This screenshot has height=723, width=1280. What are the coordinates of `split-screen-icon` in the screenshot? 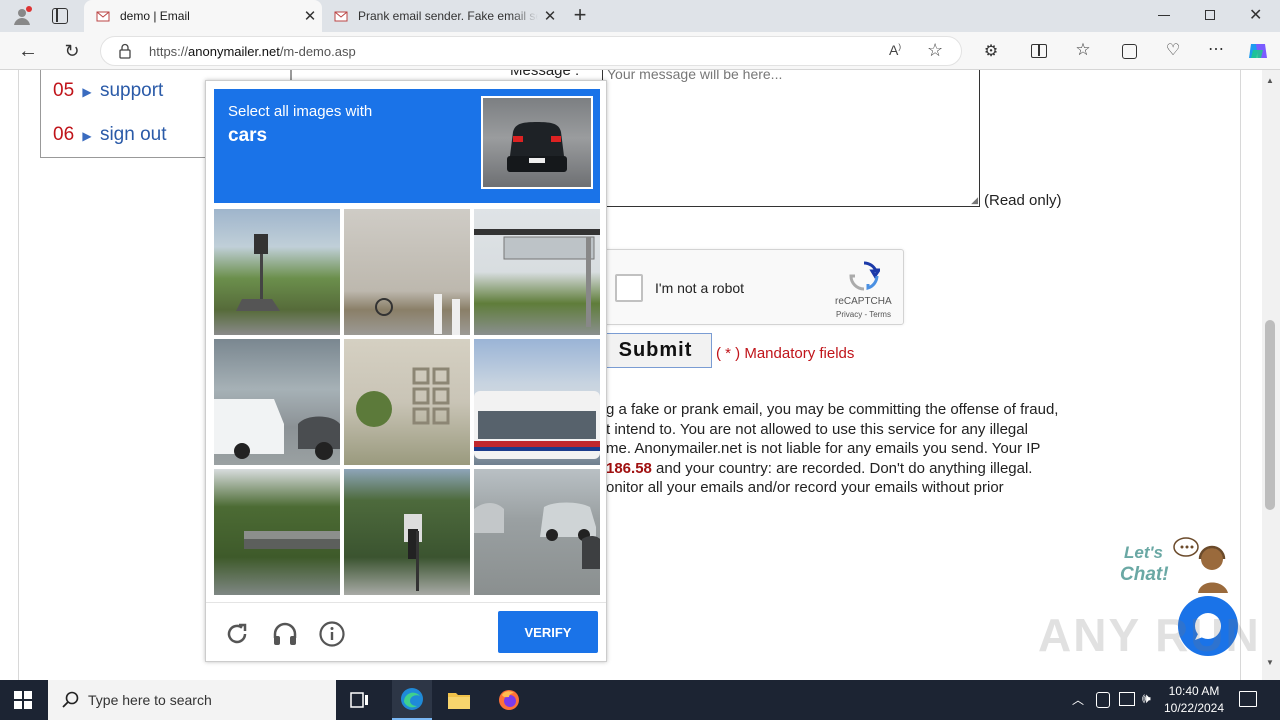 It's located at (1039, 51).